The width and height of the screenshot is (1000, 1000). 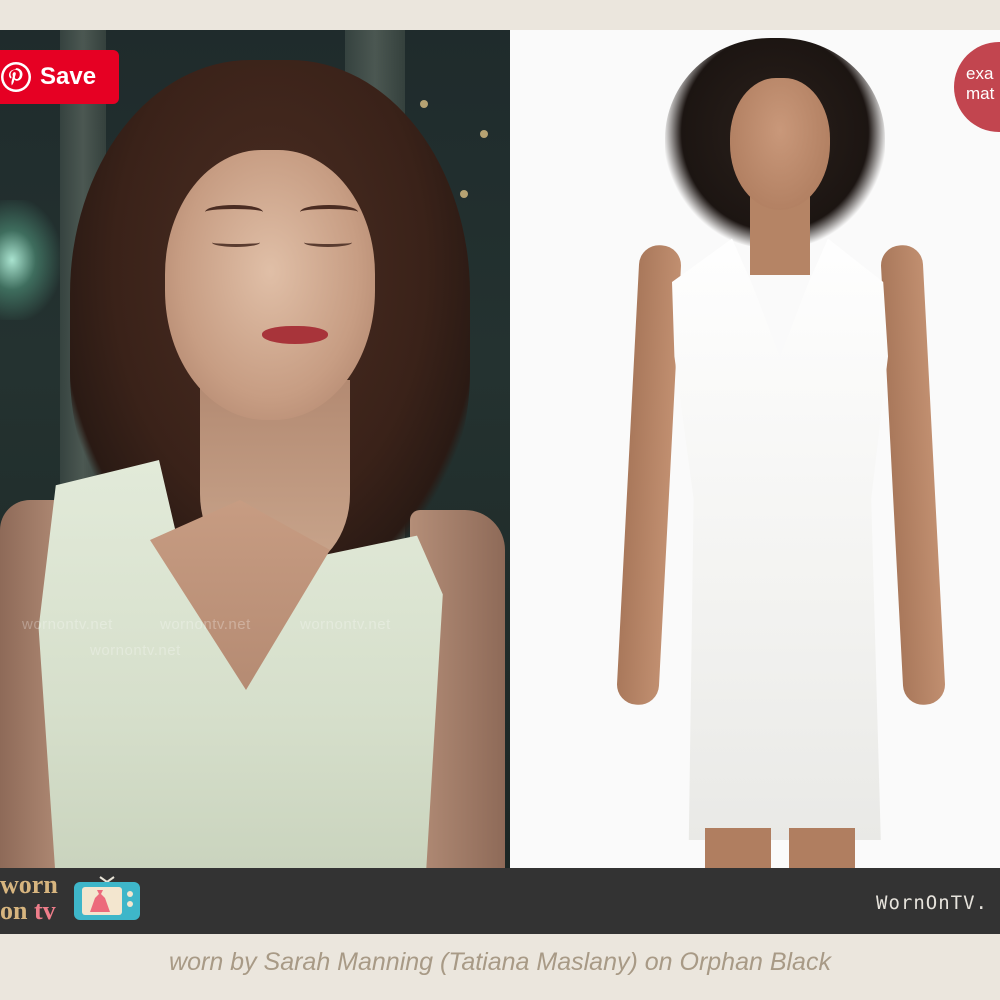 What do you see at coordinates (30, 260) in the screenshot?
I see `window-light` at bounding box center [30, 260].